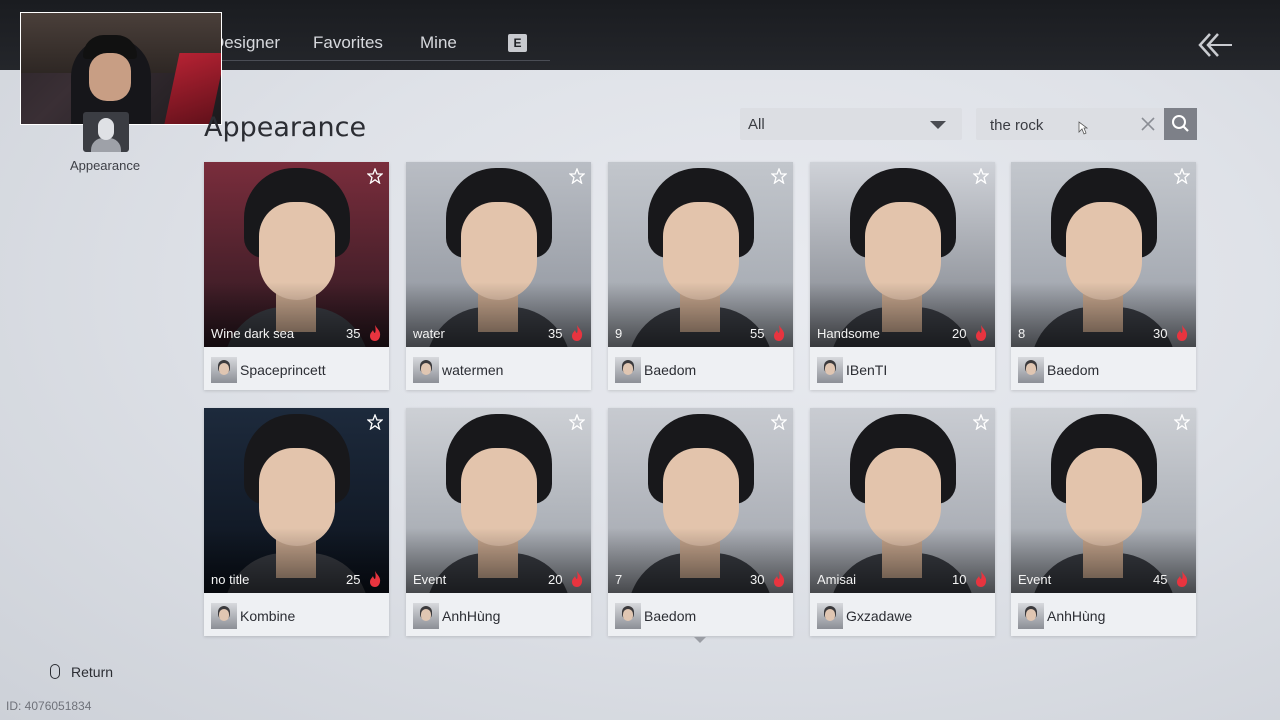  I want to click on appearance-card: Wine dark sea 35 Spaceprincett, so click(296, 276).